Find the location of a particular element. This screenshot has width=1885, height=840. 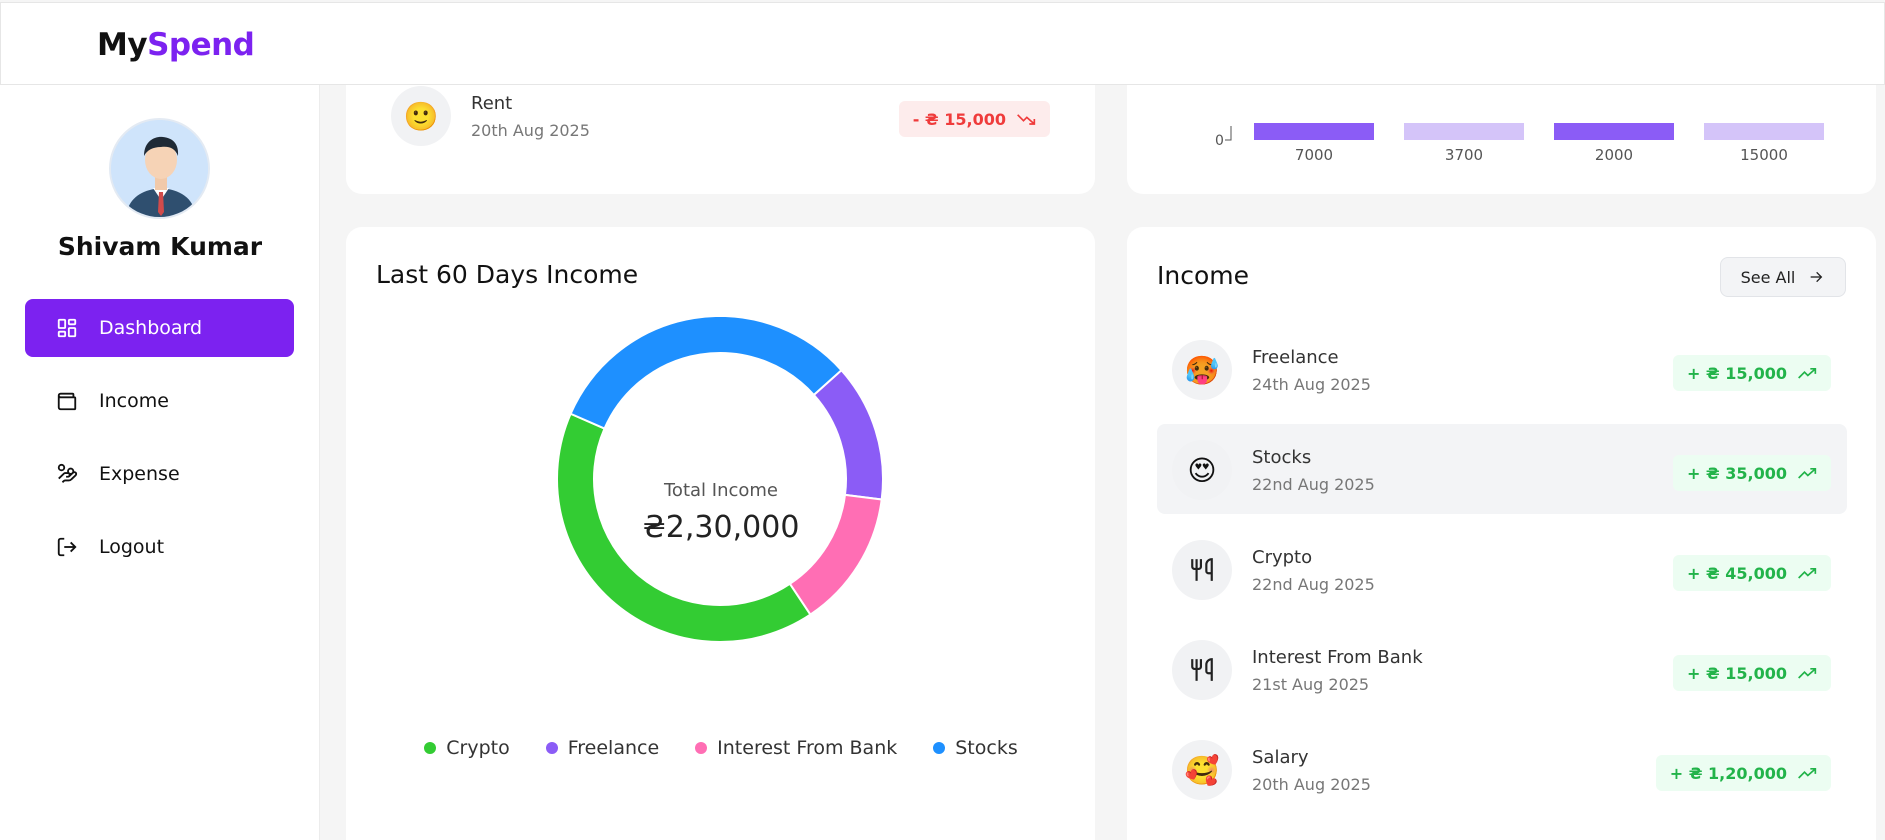

emoji-icon: 😍 is located at coordinates (1202, 470).